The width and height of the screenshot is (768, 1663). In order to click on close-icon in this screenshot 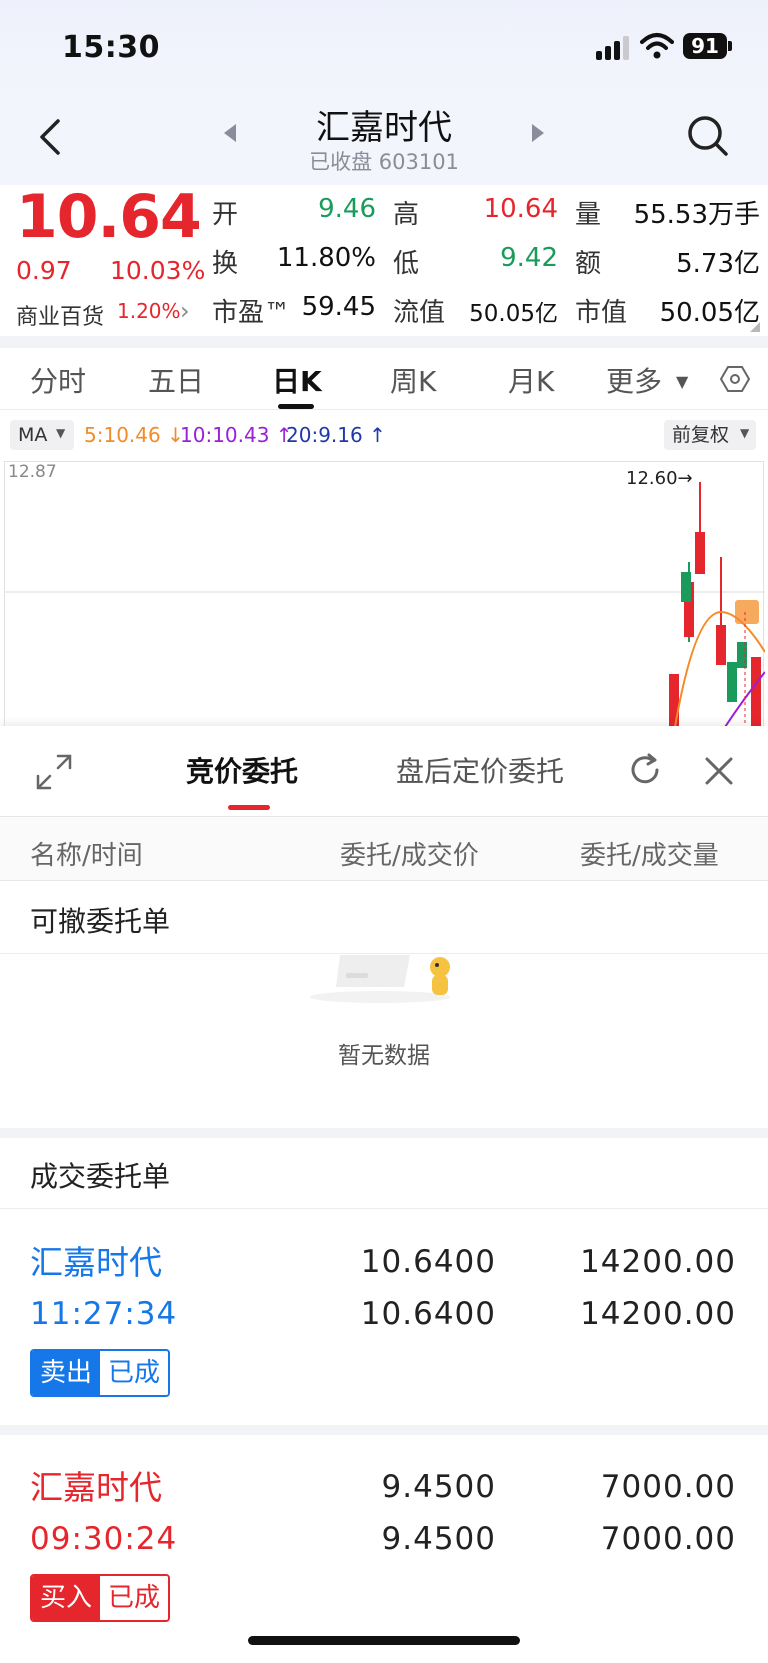, I will do `click(719, 771)`.